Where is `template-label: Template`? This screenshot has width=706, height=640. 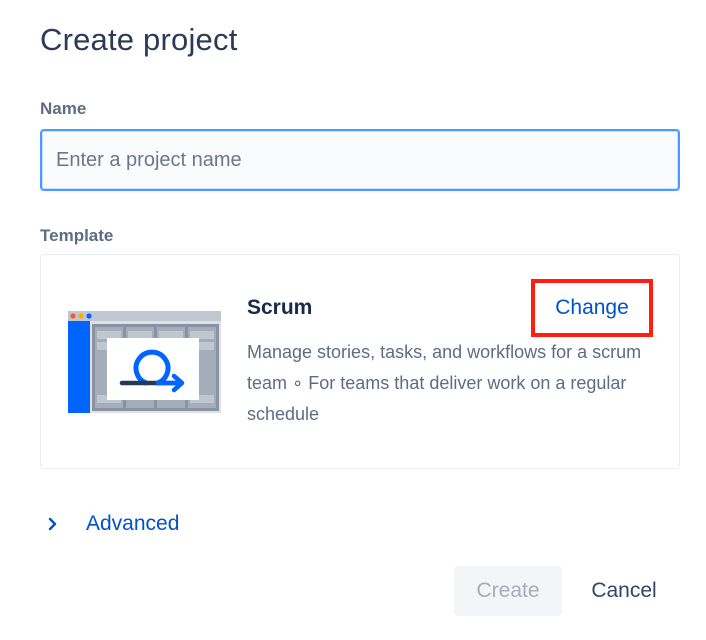 template-label: Template is located at coordinates (77, 235).